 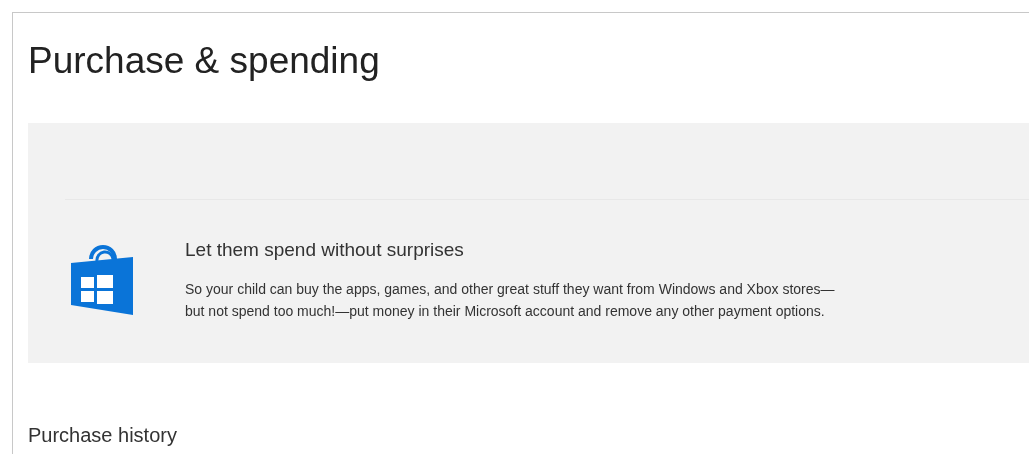 What do you see at coordinates (102, 435) in the screenshot?
I see `section-title: Purchase history` at bounding box center [102, 435].